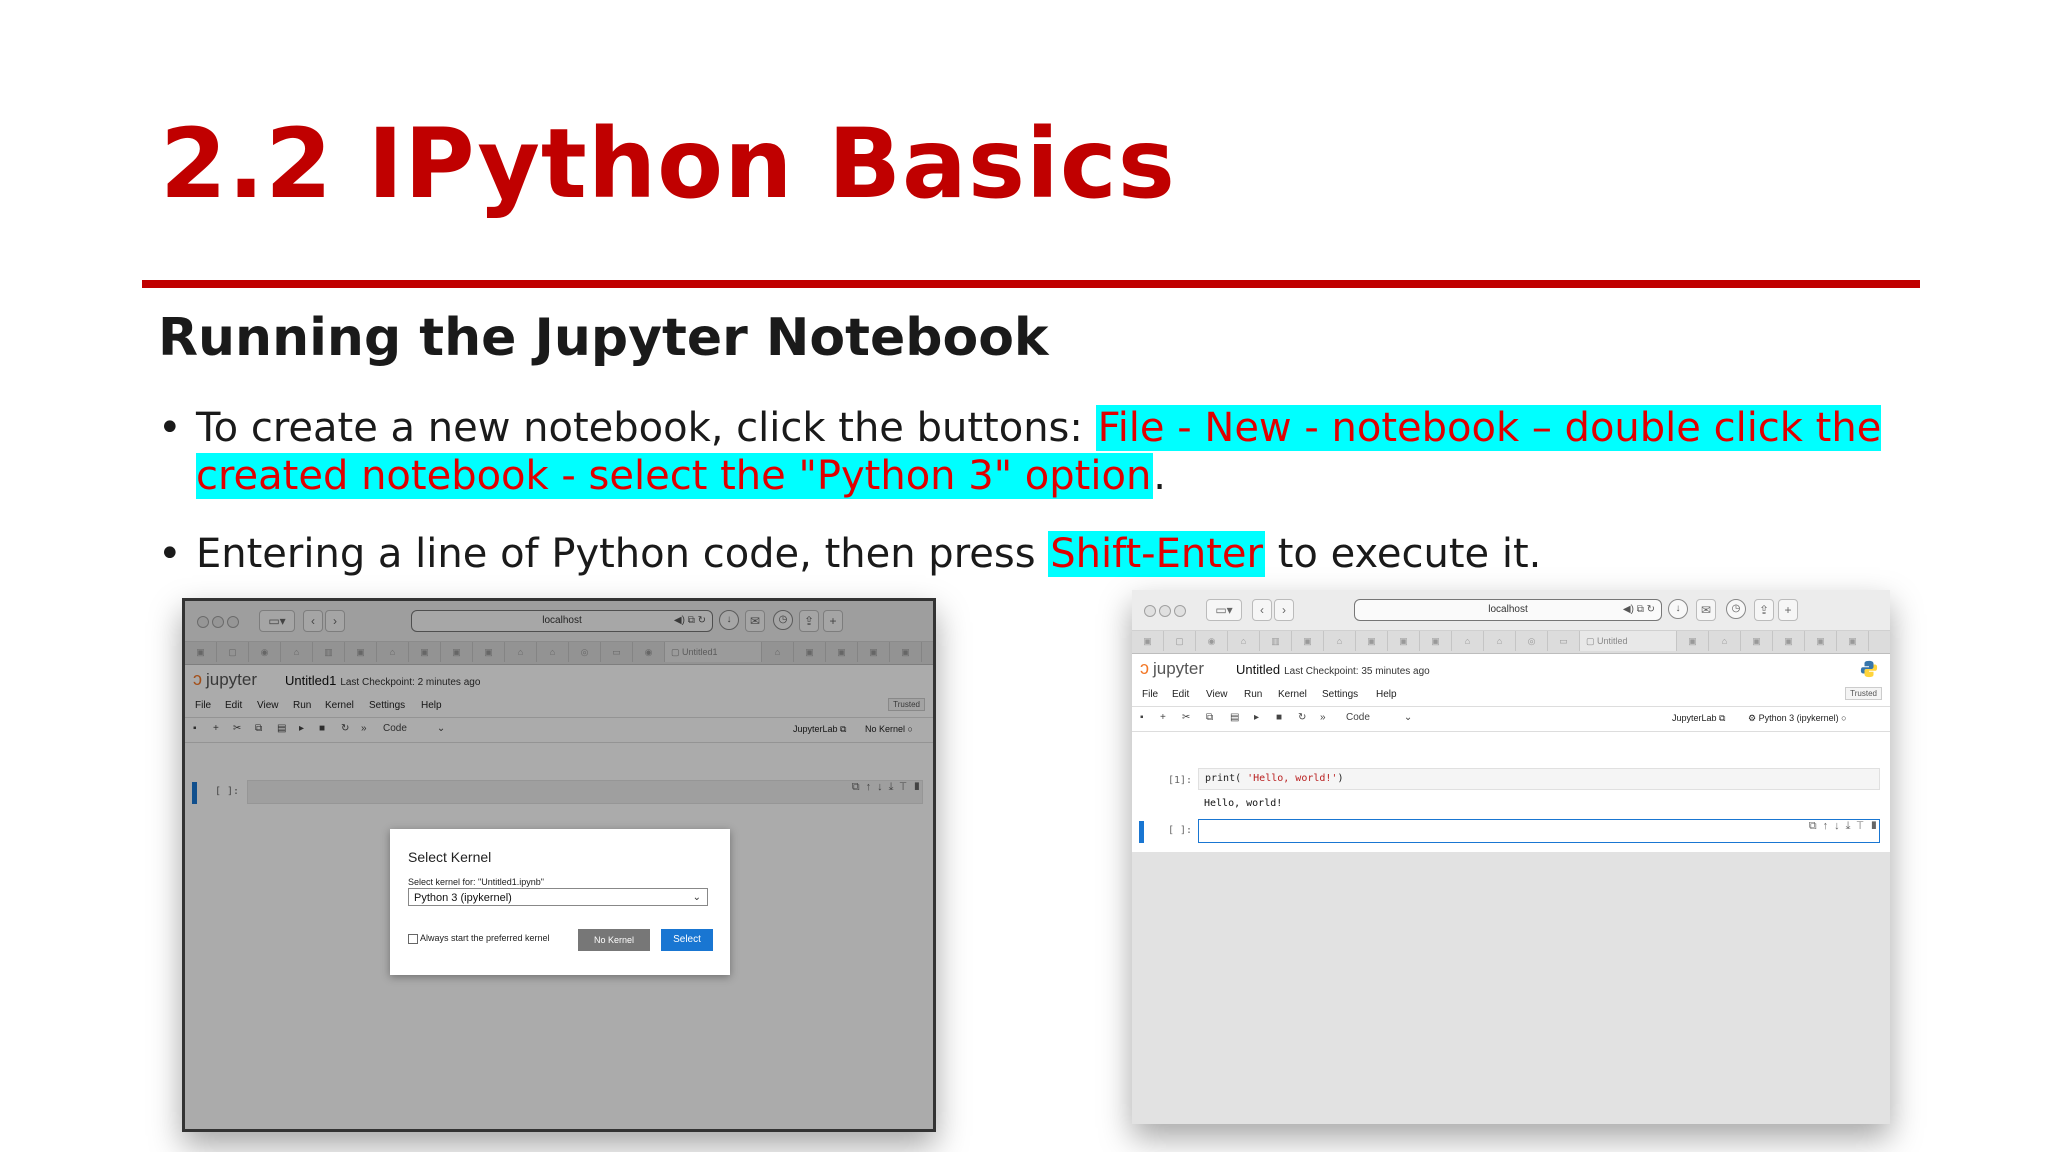 Image resolution: width=2048 pixels, height=1152 pixels. What do you see at coordinates (1706, 610) in the screenshot?
I see `mail-icon: ✉` at bounding box center [1706, 610].